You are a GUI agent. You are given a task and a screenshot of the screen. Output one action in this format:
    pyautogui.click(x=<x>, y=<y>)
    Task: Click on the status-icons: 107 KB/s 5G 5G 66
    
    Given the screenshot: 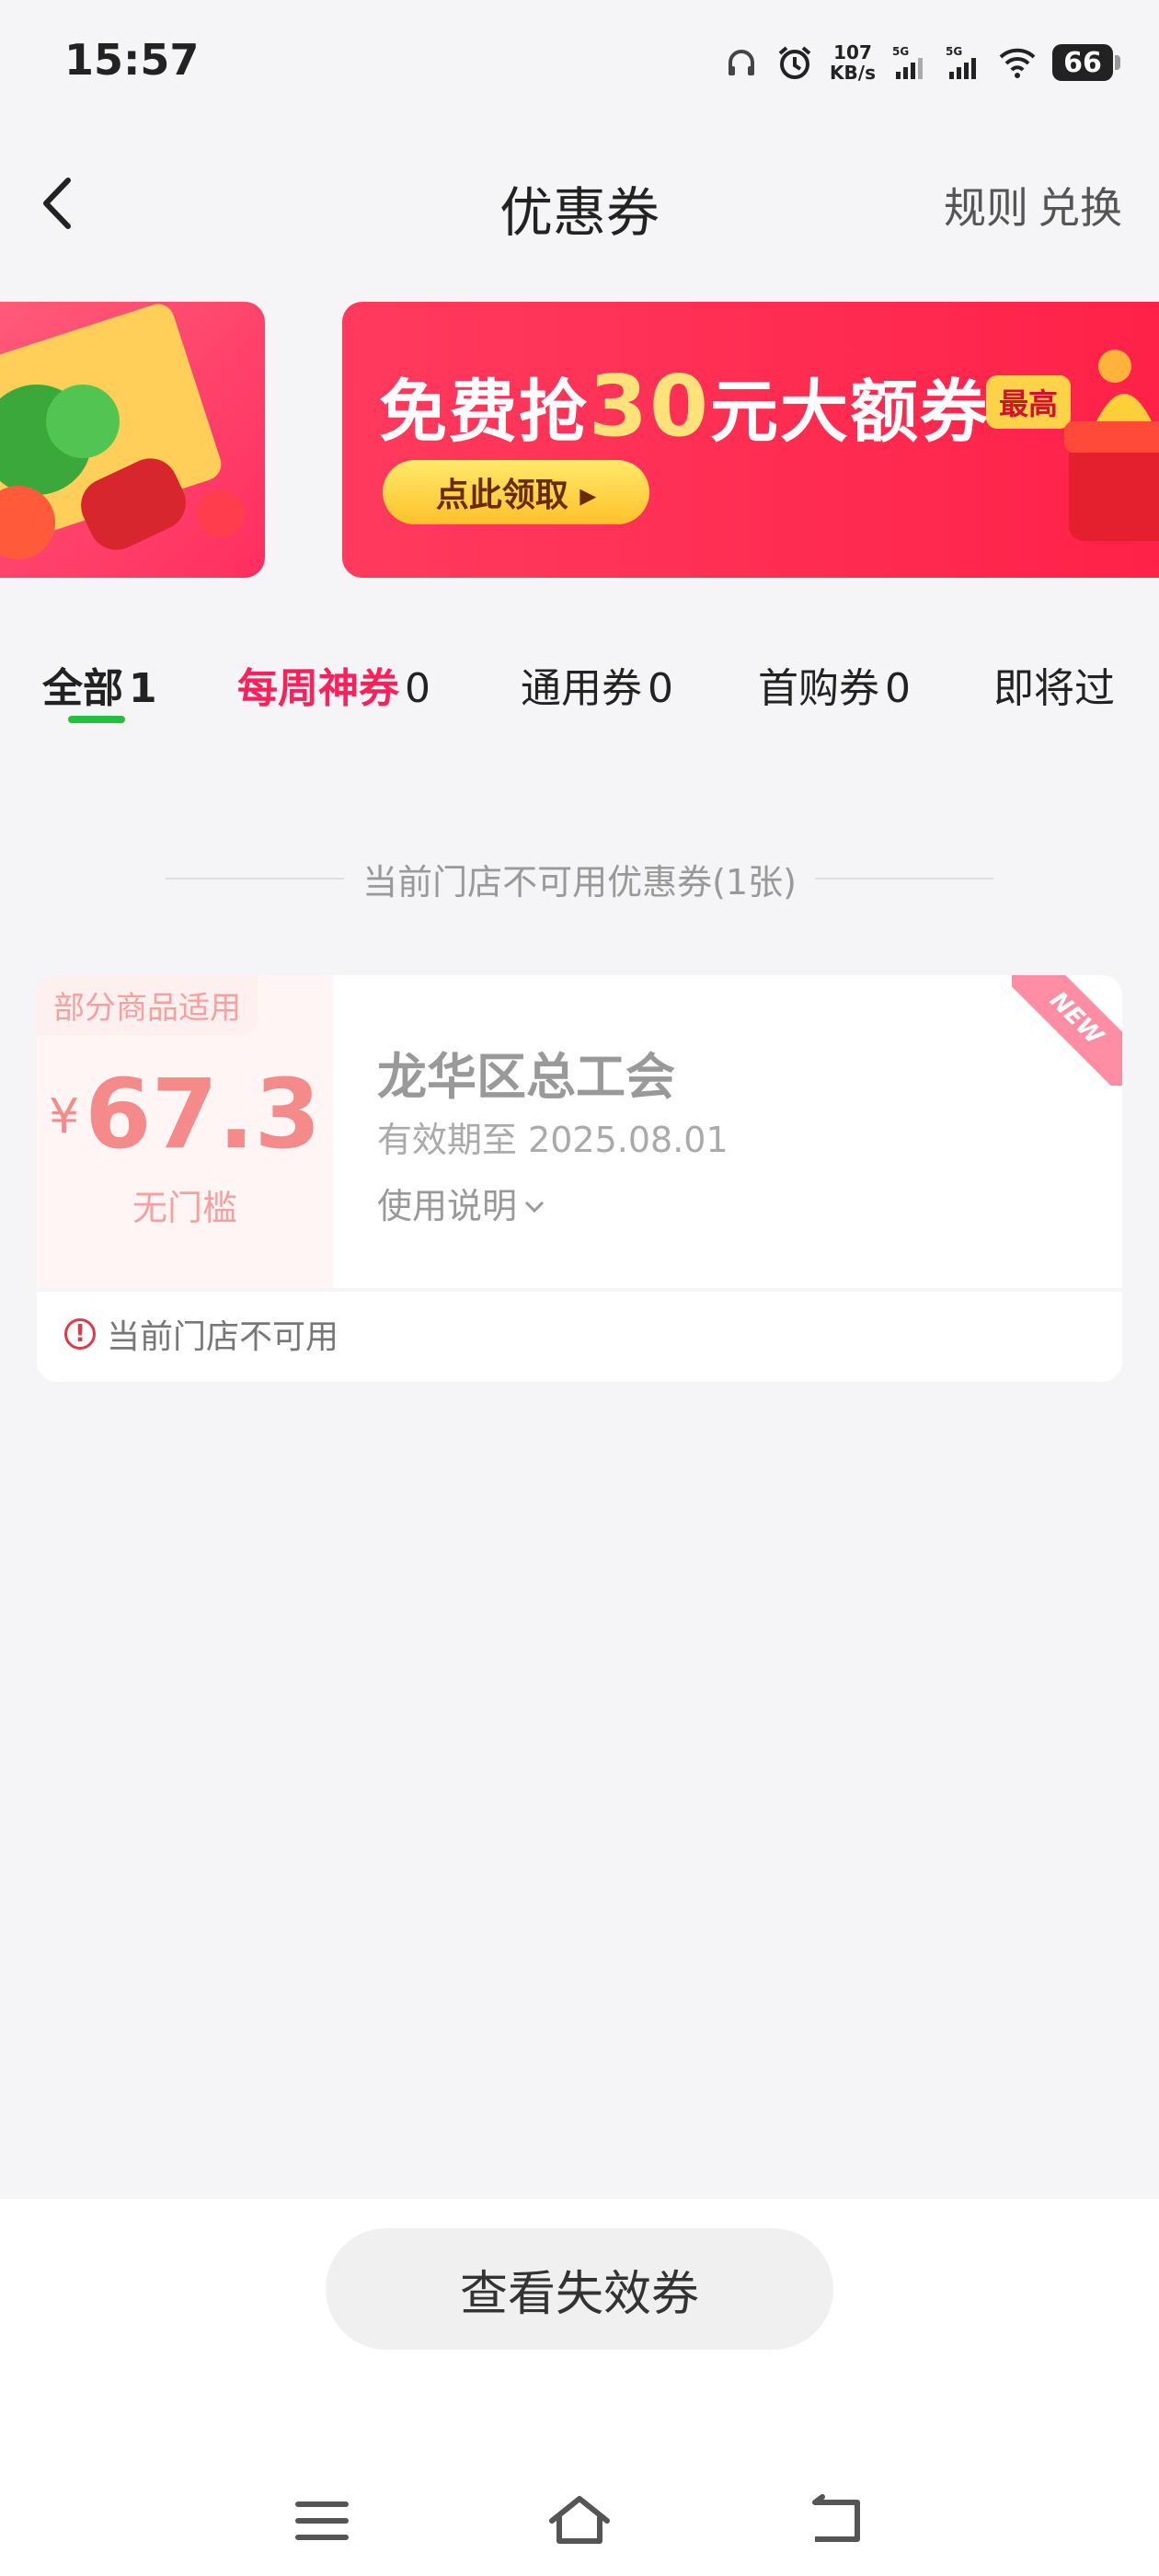 What is the action you would take?
    pyautogui.click(x=921, y=62)
    